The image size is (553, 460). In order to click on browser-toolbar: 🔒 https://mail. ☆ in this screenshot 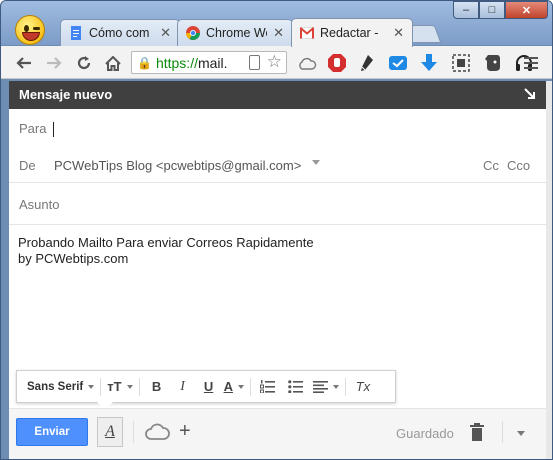, I will do `click(276, 62)`.